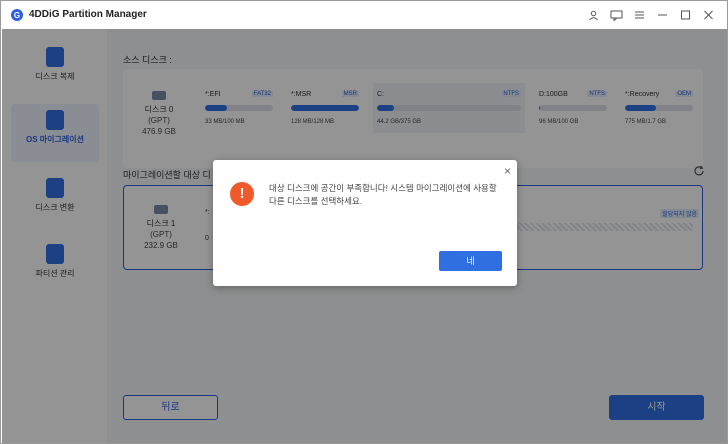  Describe the element at coordinates (662, 15) in the screenshot. I see `minimize-icon` at that location.